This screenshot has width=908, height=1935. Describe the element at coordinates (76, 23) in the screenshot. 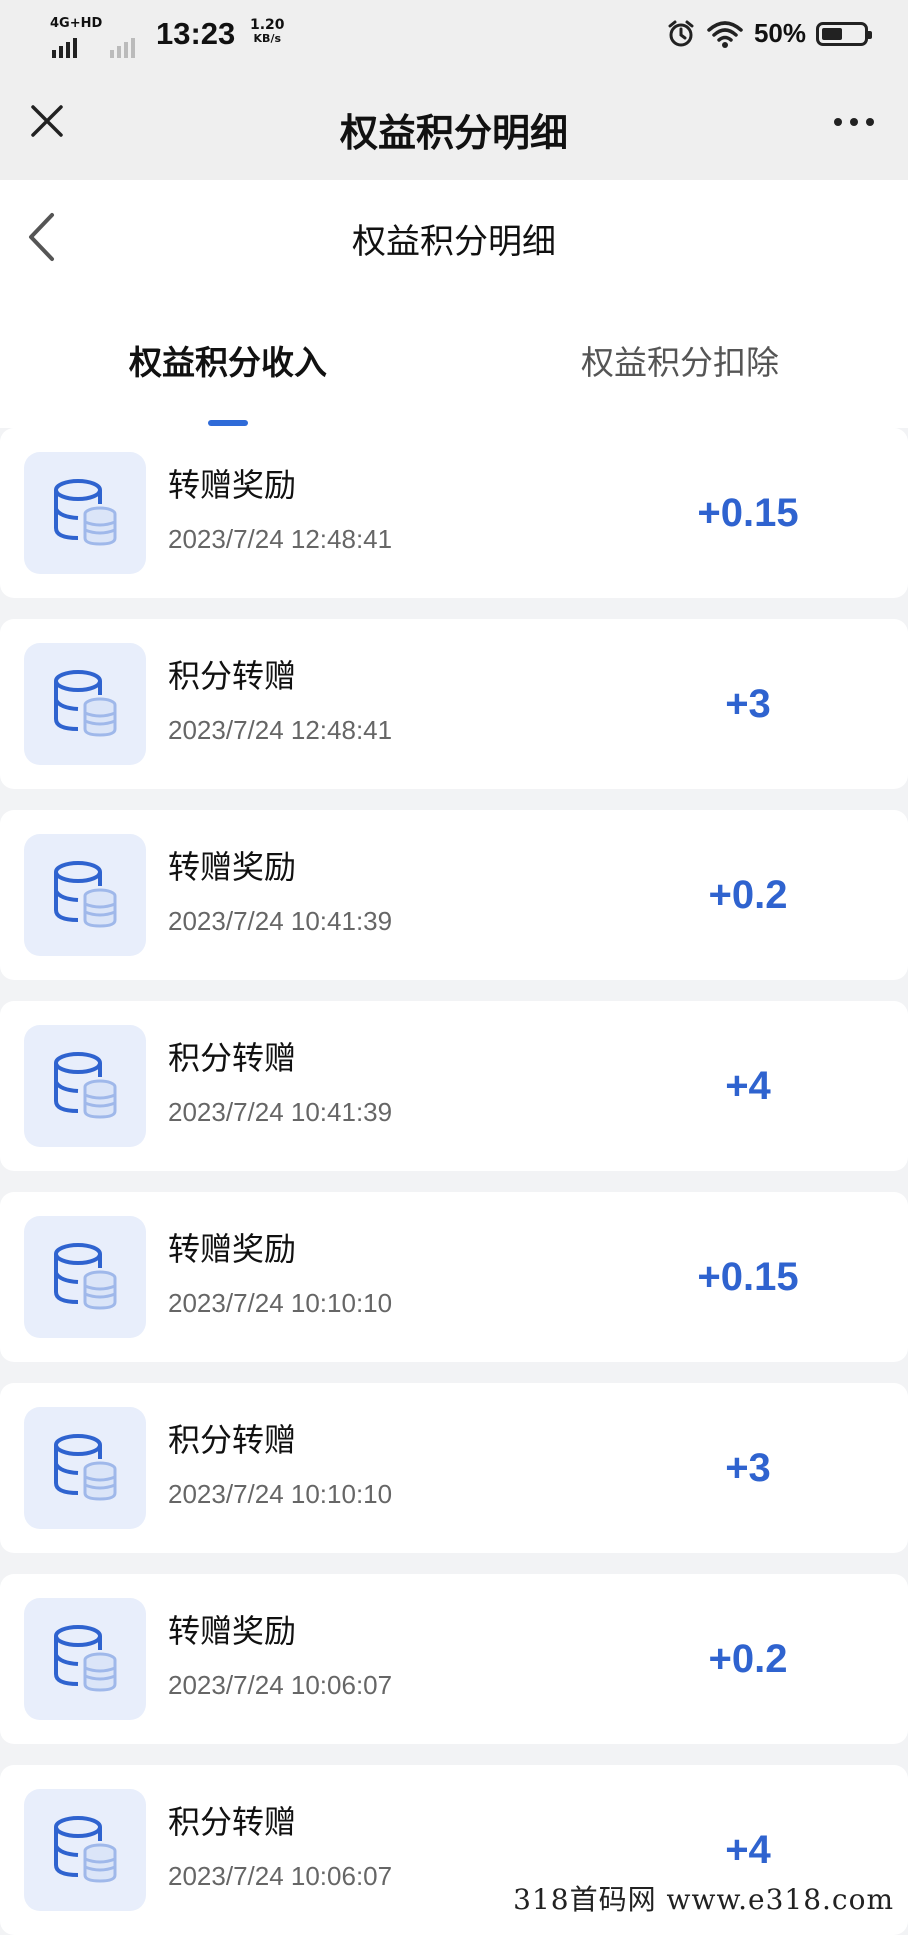

I see `network-type: 4G+HD` at that location.